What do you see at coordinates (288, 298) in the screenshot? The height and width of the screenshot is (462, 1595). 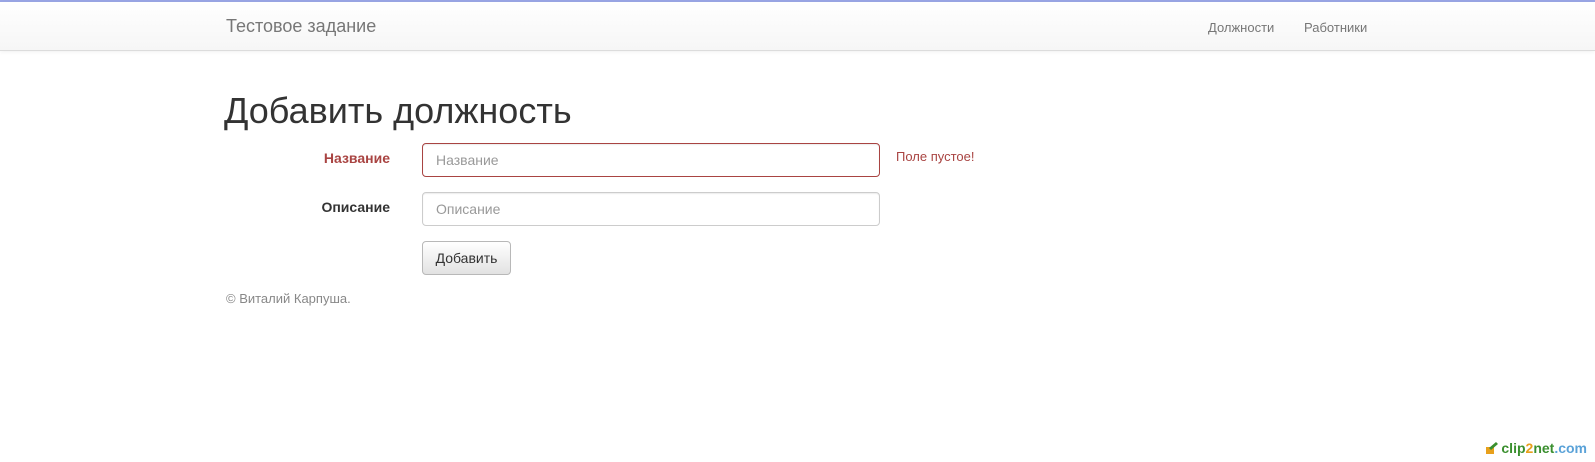 I see `footer-copyright: © Виталий Карпуша.` at bounding box center [288, 298].